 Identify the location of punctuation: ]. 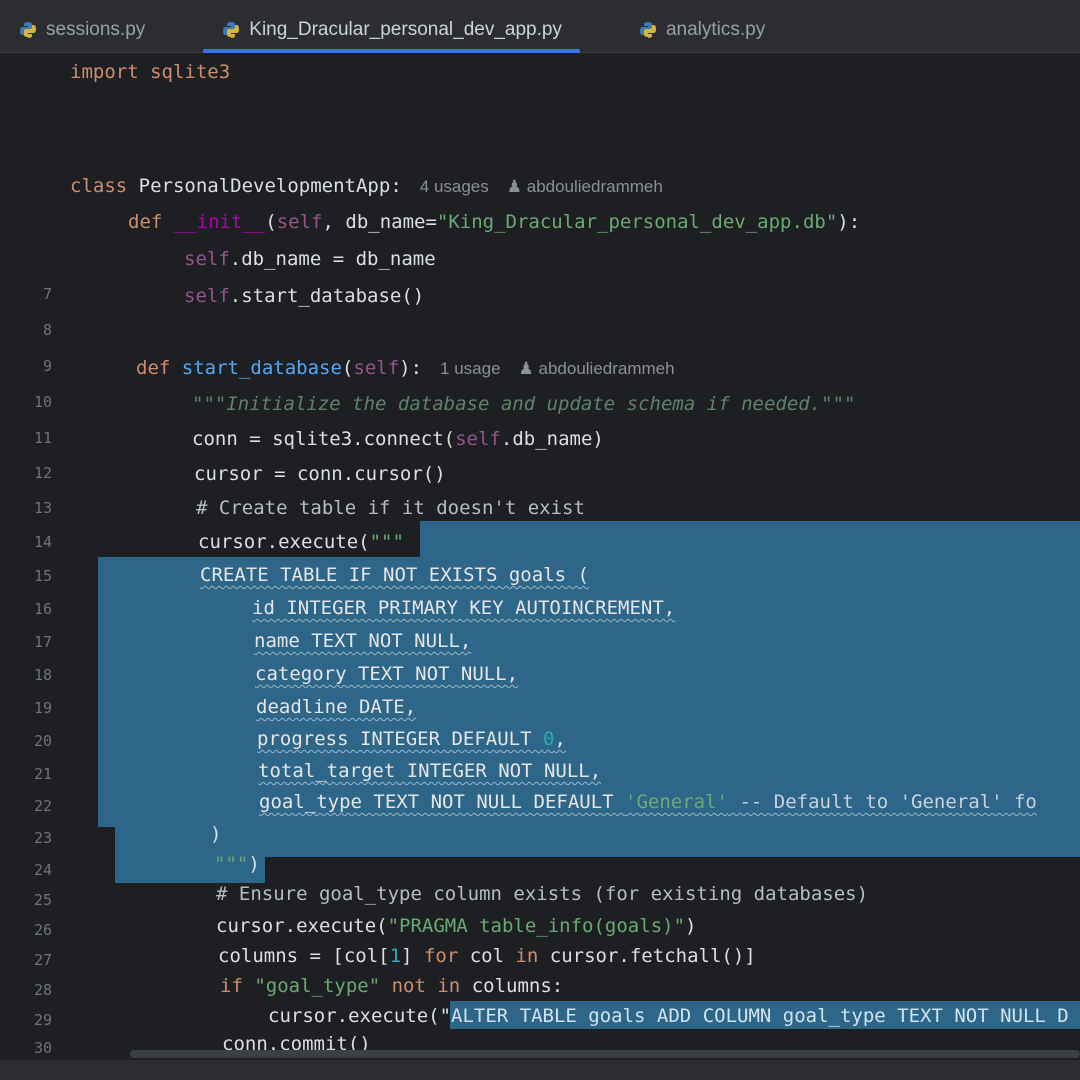
(412, 956).